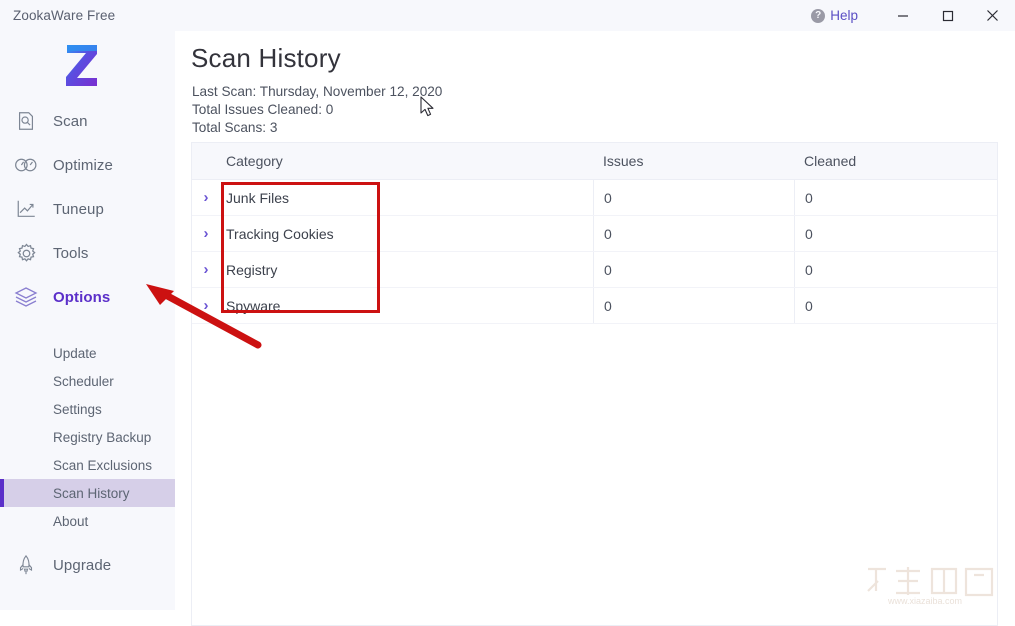  I want to click on help-button: ? Help, so click(834, 15).